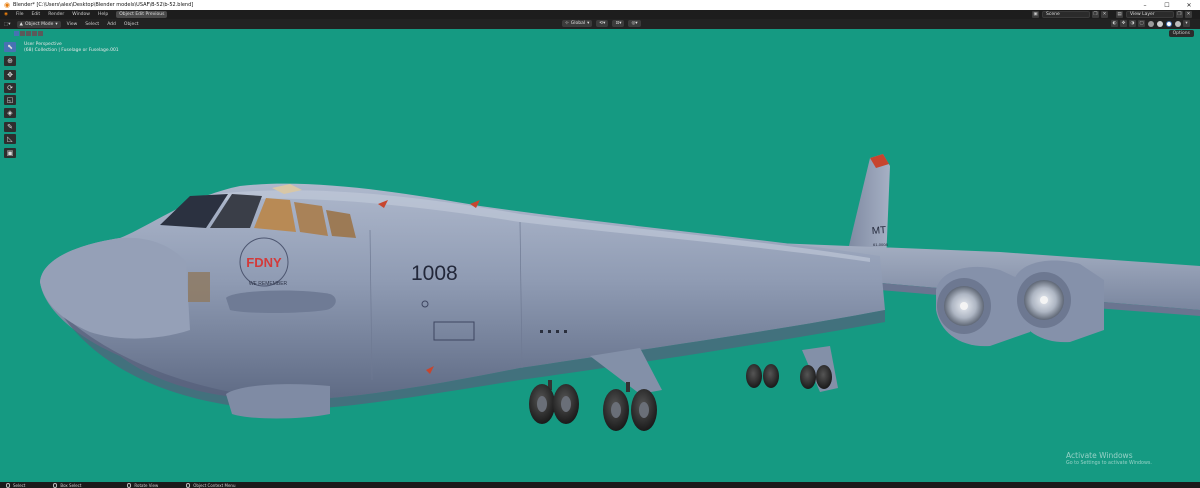 This screenshot has width=1200, height=488. What do you see at coordinates (55, 485) in the screenshot?
I see `mouse-drag-icon` at bounding box center [55, 485].